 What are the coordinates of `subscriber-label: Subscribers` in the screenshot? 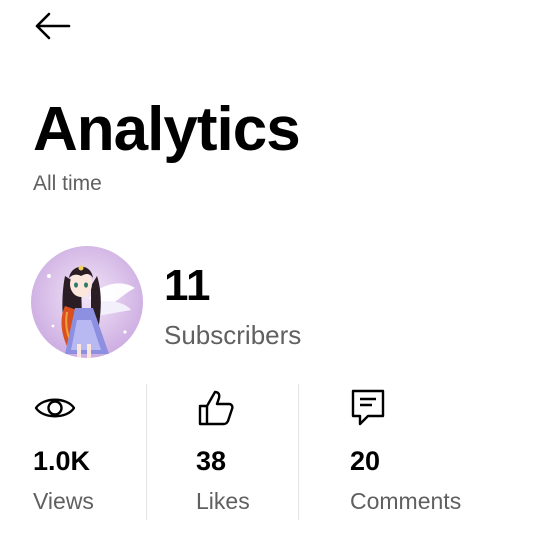 It's located at (233, 335).